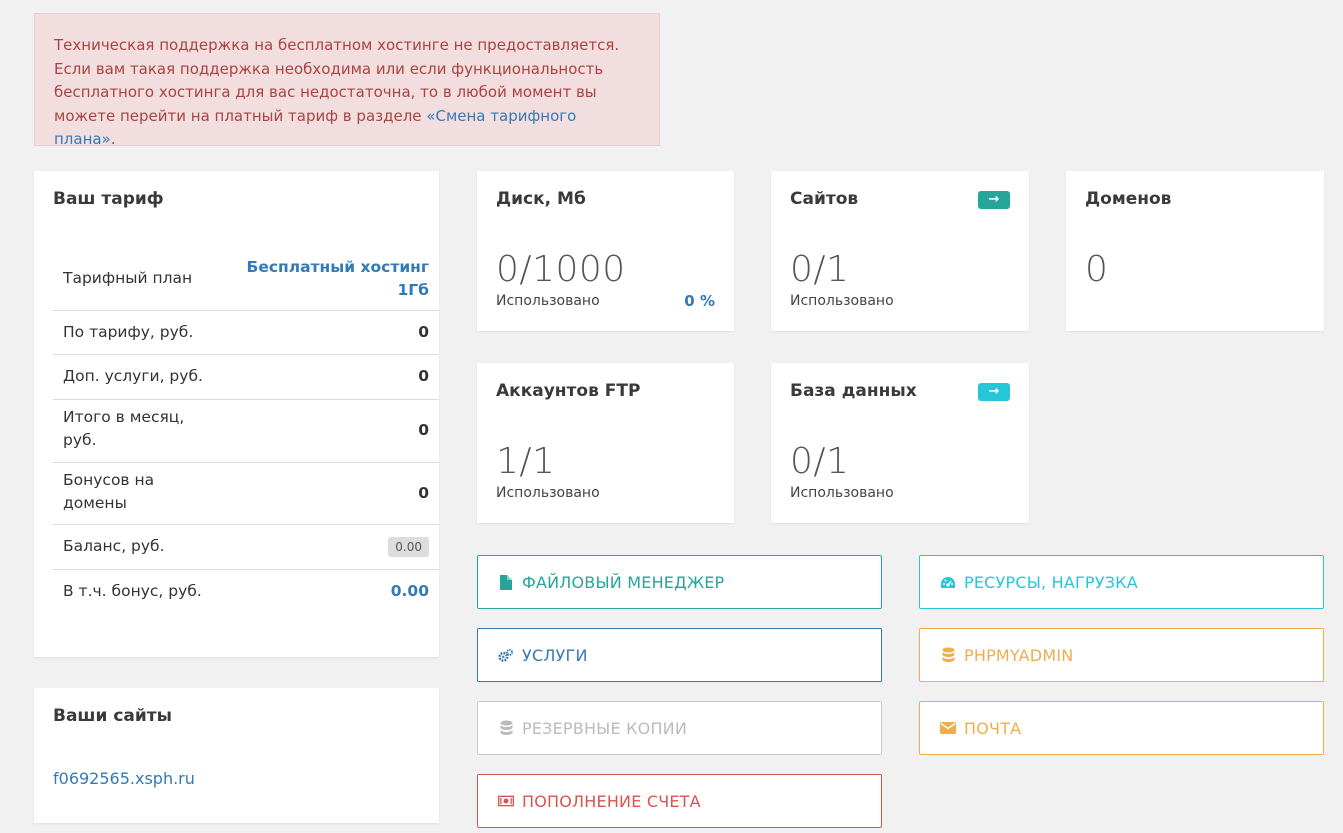 The height and width of the screenshot is (833, 1343). Describe the element at coordinates (246, 431) in the screenshot. I see `tariff-row: Итого в месяц, руб. 0` at that location.